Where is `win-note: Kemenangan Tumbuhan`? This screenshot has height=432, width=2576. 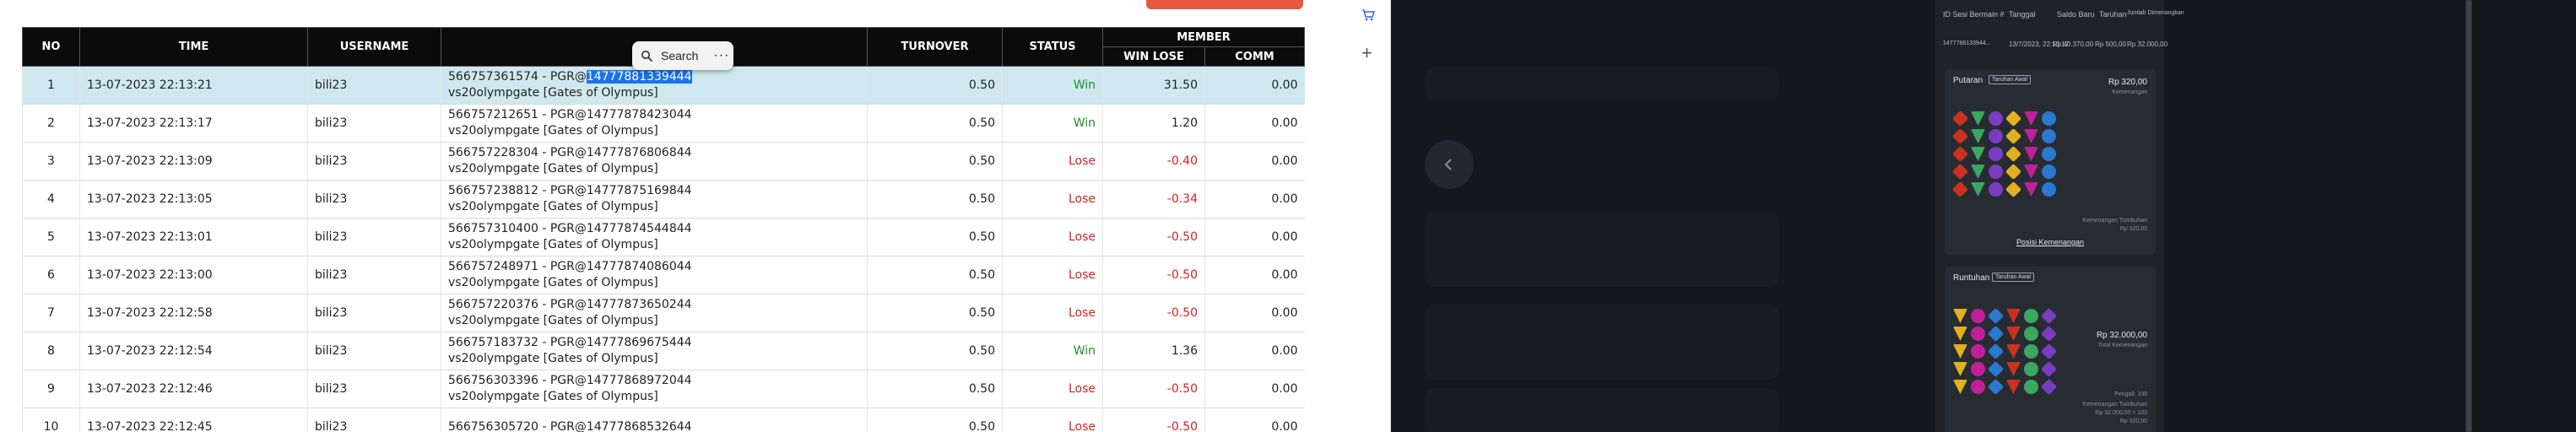 win-note: Kemenangan Tumbuhan is located at coordinates (2114, 405).